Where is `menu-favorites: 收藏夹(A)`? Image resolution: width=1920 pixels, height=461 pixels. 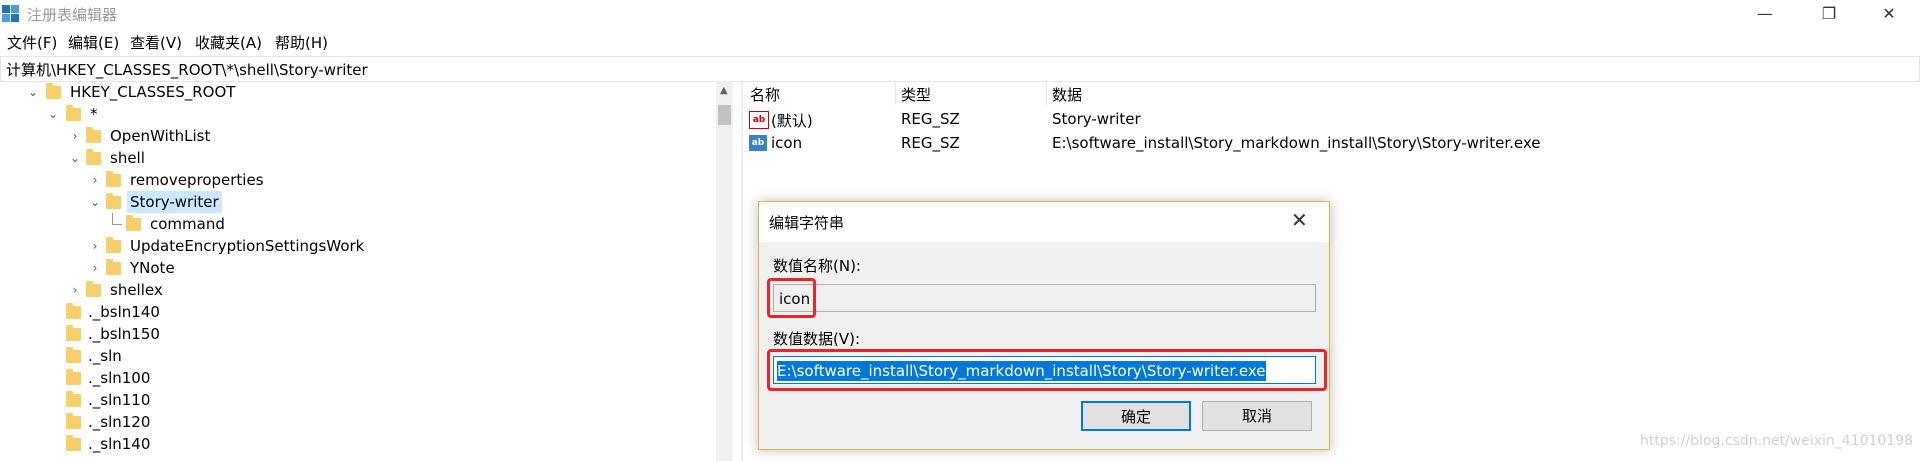
menu-favorites: 收藏夹(A) is located at coordinates (228, 42).